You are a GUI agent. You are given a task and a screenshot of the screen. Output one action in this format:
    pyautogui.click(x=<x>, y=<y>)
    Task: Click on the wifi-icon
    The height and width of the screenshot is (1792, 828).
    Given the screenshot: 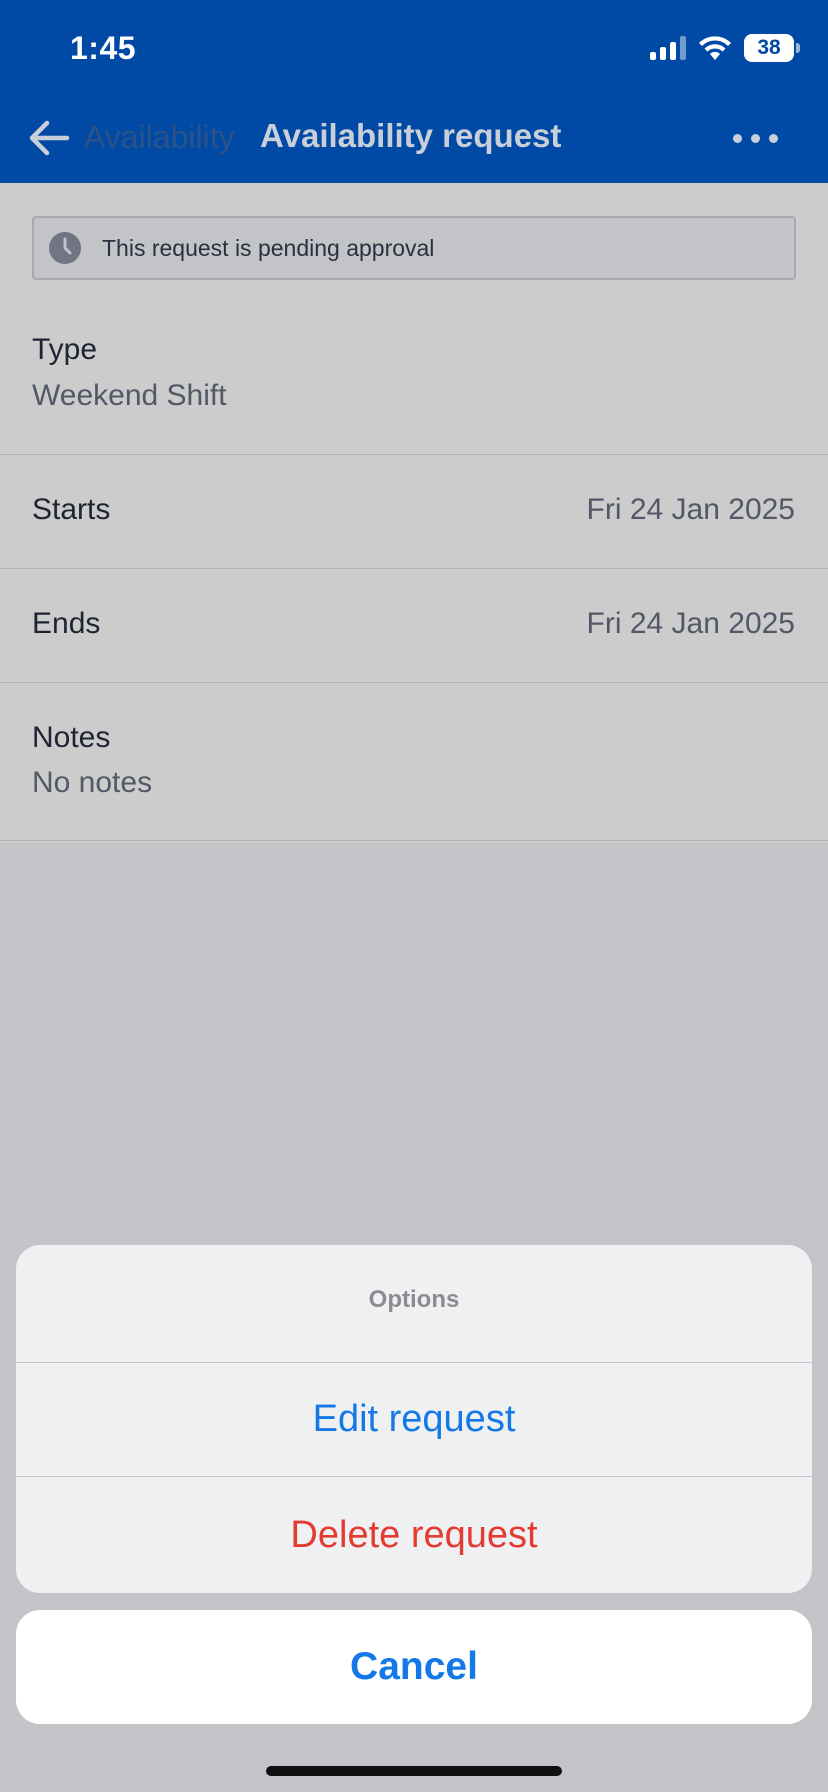 What is the action you would take?
    pyautogui.click(x=715, y=48)
    